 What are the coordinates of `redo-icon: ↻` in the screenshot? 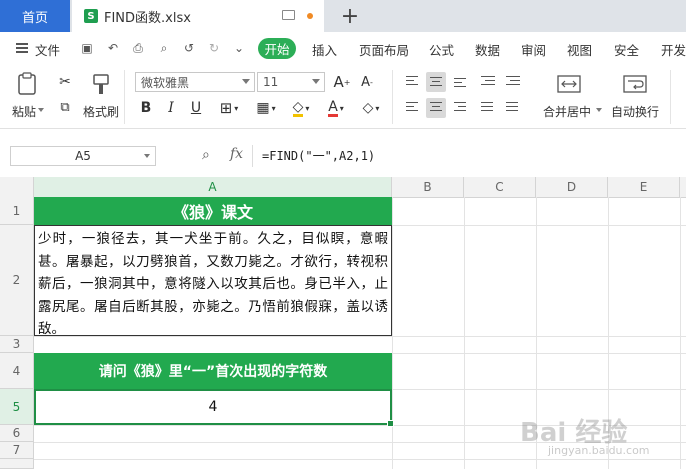 It's located at (214, 48).